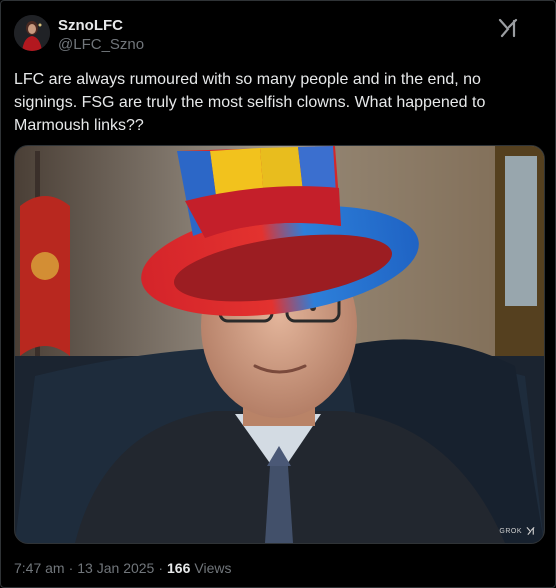 The height and width of the screenshot is (588, 556). I want to click on grok-watermark: GROK, so click(517, 531).